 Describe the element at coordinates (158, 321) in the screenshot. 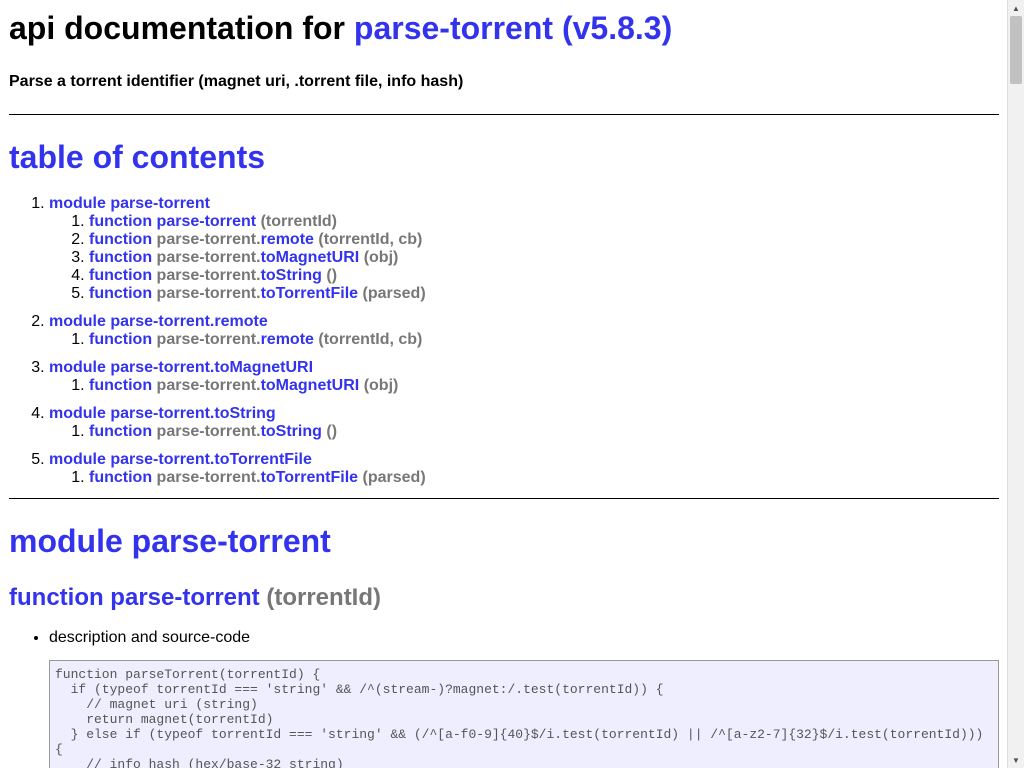

I see `toc-module-link: module parse-torrent.remote` at that location.